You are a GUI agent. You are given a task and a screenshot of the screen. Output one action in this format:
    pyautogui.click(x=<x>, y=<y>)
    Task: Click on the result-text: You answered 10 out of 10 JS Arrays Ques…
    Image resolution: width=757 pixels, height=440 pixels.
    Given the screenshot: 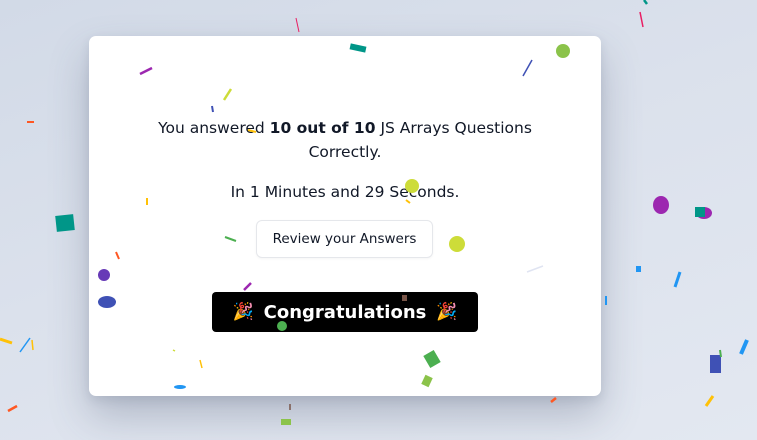 What is the action you would take?
    pyautogui.click(x=345, y=140)
    